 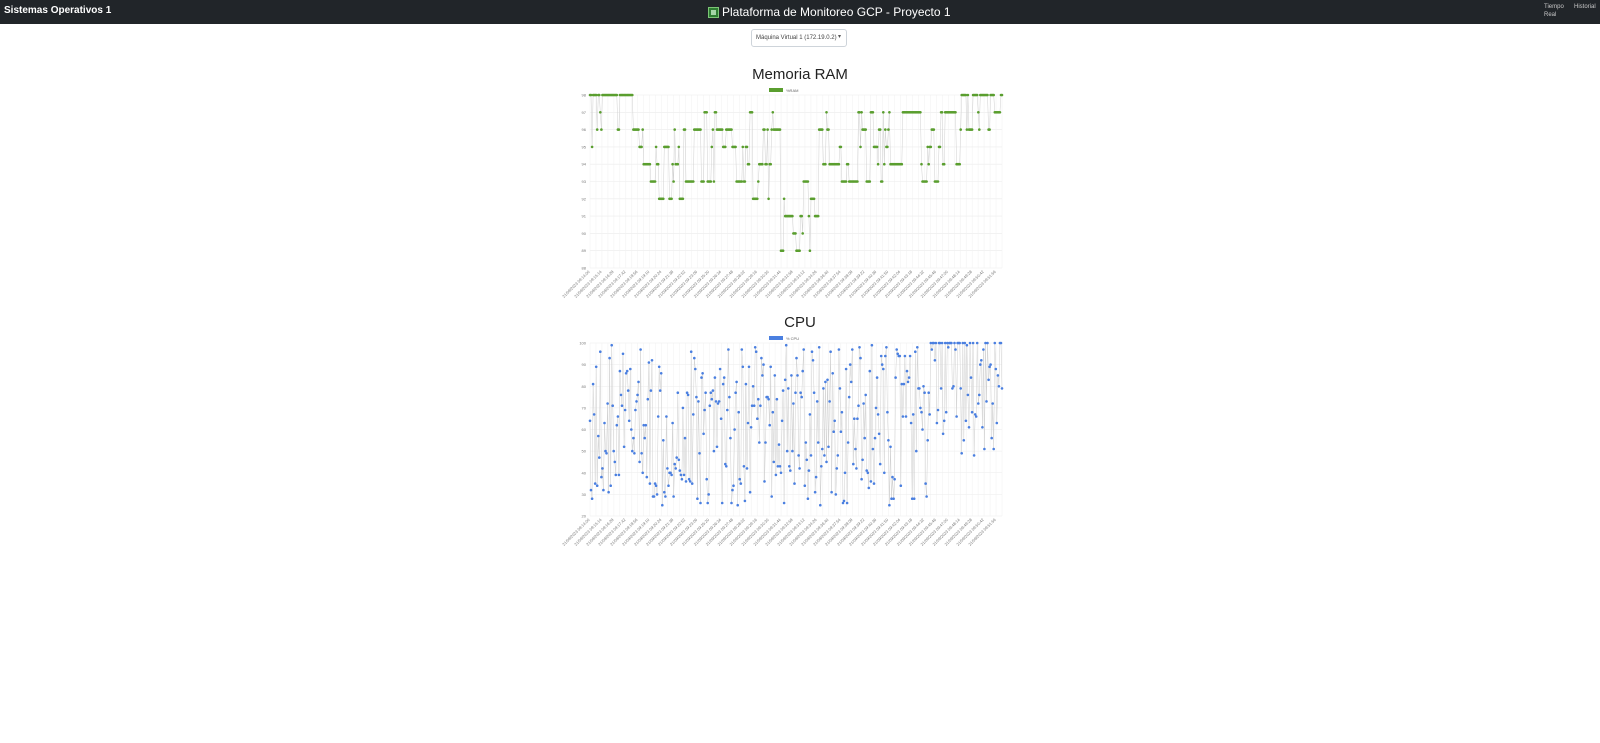 What do you see at coordinates (799, 38) in the screenshot?
I see `vm-select-dropdown: Máquina Virtual 1 (172.19.0.2) ▾` at bounding box center [799, 38].